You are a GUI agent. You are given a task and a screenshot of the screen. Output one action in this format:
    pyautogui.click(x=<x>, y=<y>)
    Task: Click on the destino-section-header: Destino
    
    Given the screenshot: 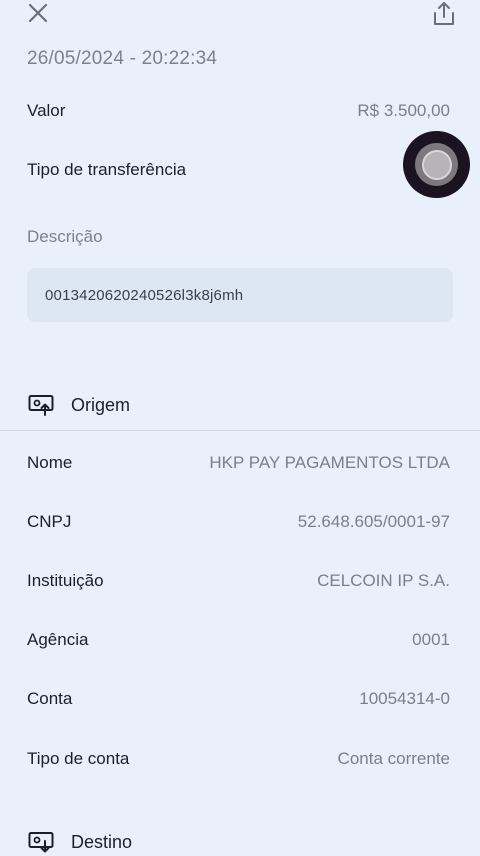 What is the action you would take?
    pyautogui.click(x=79, y=842)
    